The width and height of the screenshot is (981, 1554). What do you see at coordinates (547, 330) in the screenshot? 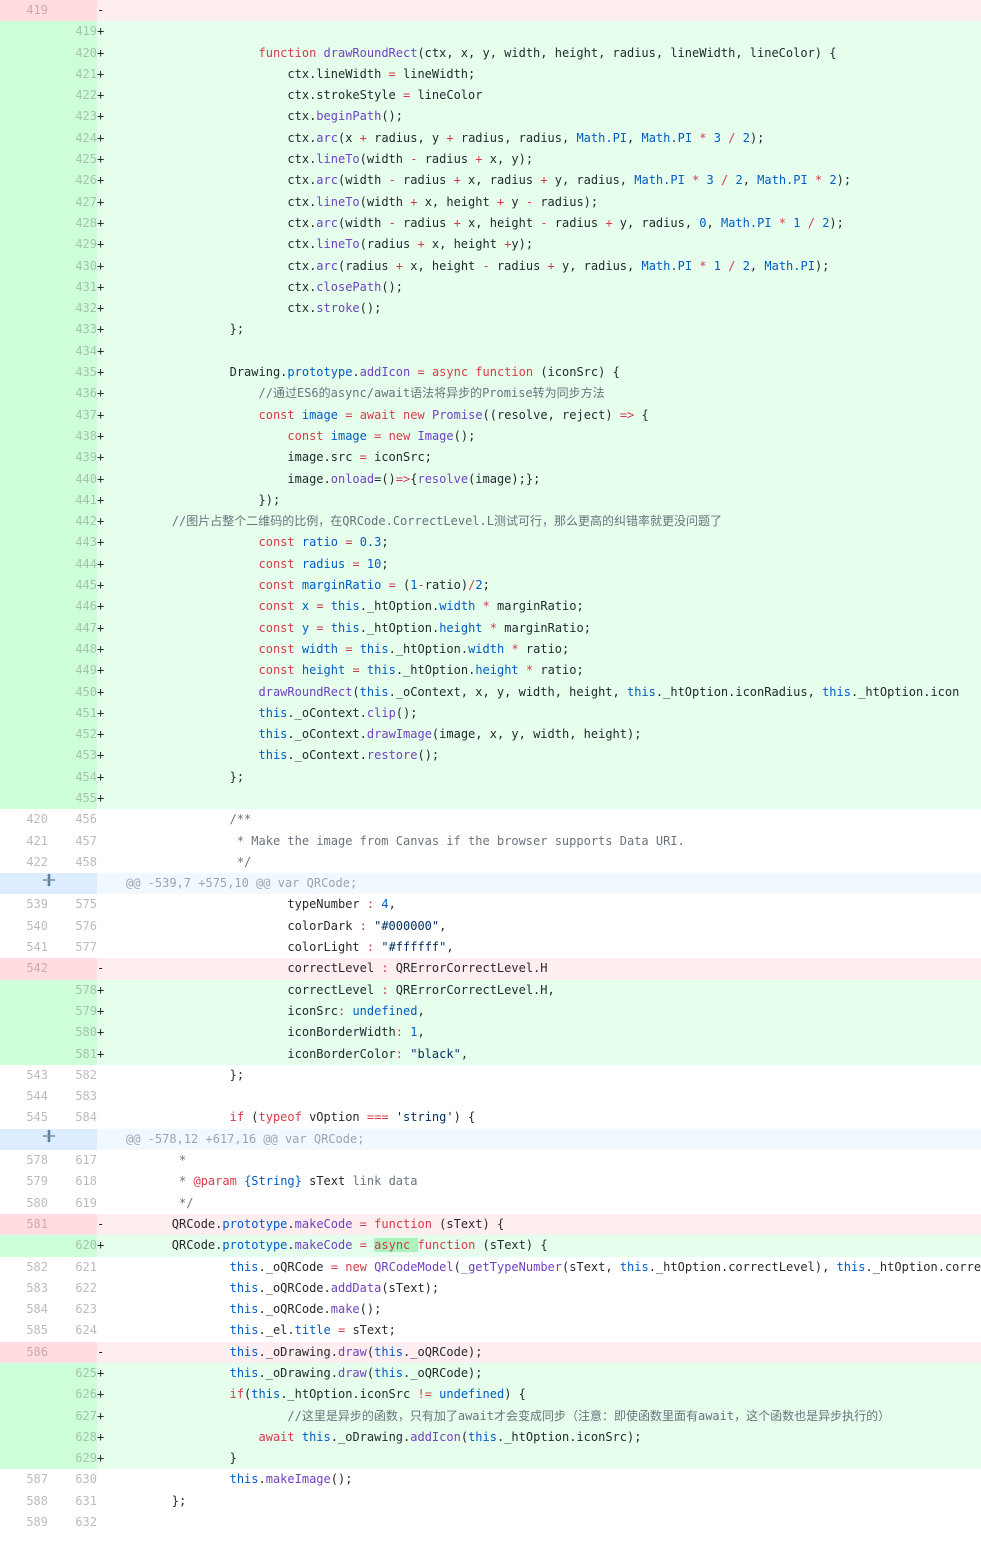
I see `code-line: };` at bounding box center [547, 330].